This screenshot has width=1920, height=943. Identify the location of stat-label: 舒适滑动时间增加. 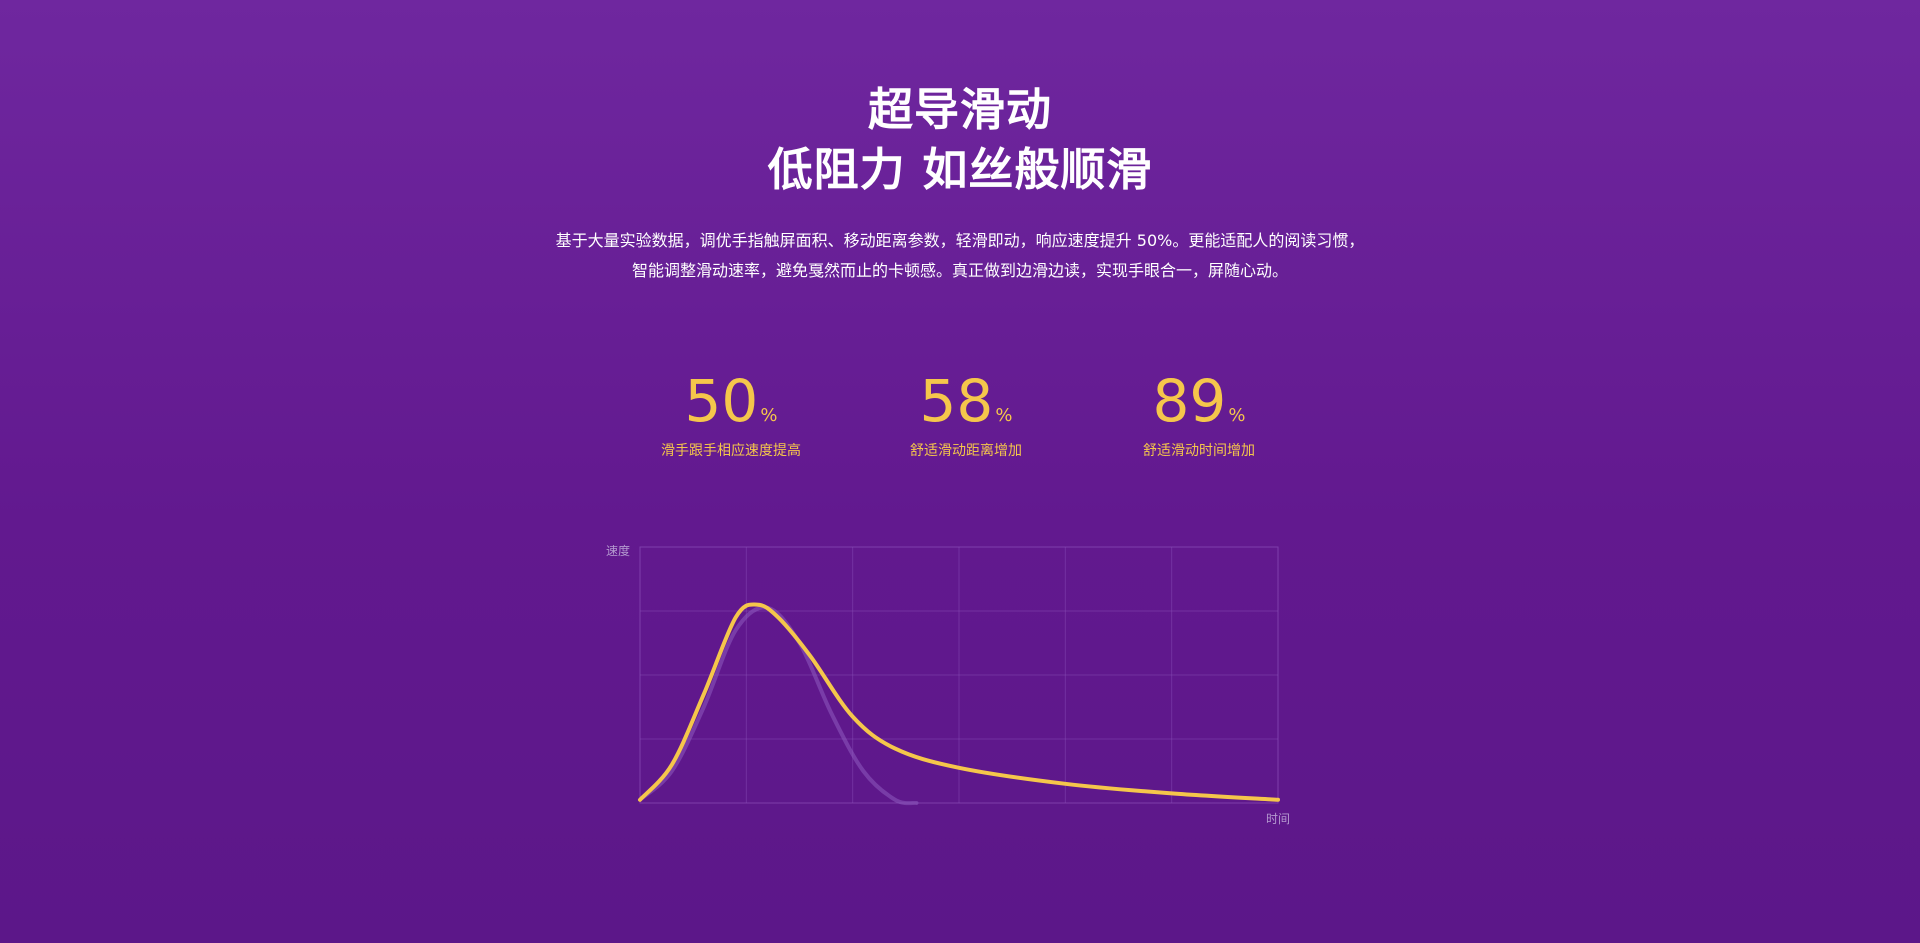
(1199, 451).